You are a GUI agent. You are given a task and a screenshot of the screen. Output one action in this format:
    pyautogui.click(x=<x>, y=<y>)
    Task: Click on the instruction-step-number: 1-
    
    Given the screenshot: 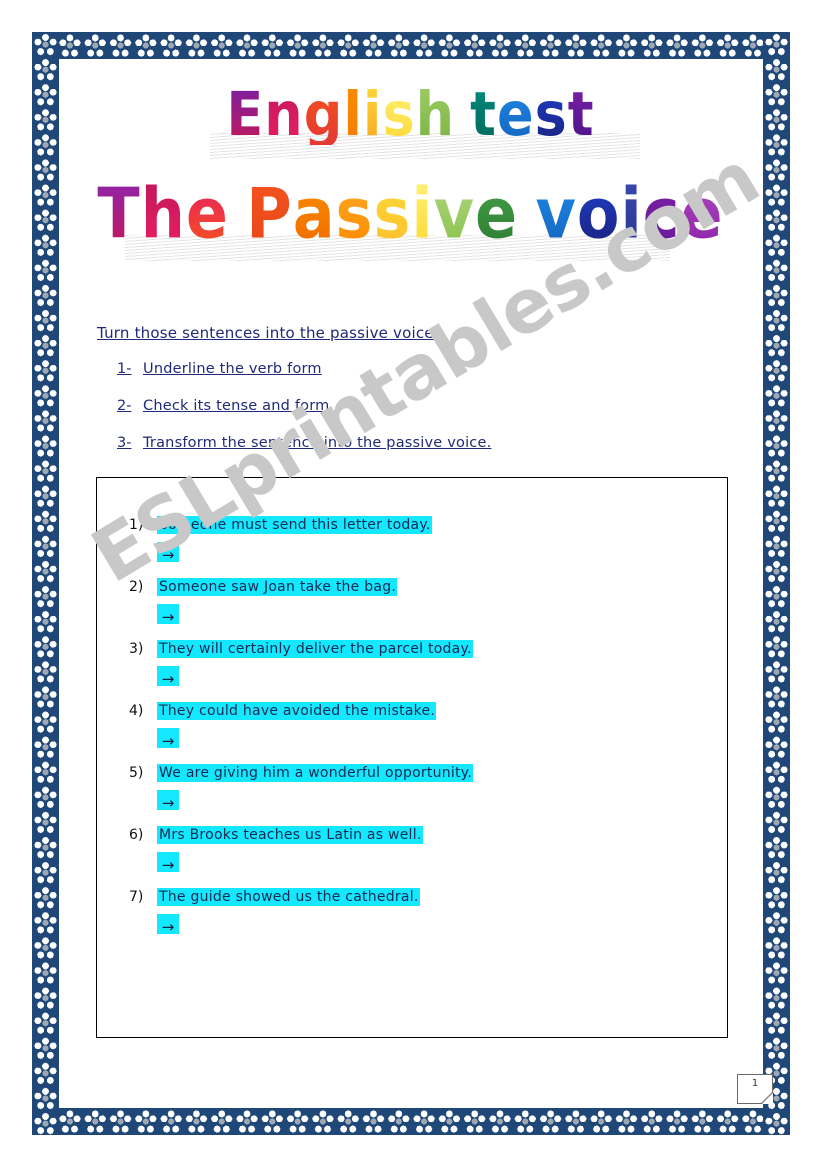 What is the action you would take?
    pyautogui.click(x=124, y=369)
    